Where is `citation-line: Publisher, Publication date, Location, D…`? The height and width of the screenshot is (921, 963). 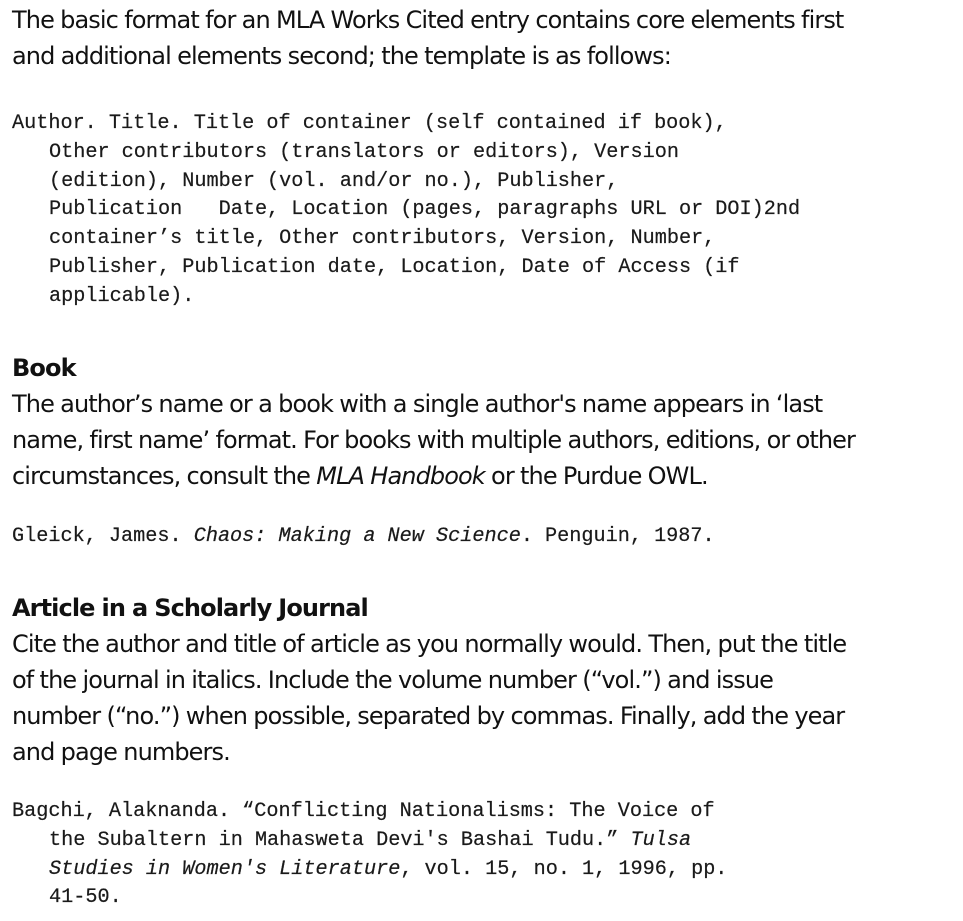 citation-line: Publisher, Publication date, Location, D… is located at coordinates (394, 267).